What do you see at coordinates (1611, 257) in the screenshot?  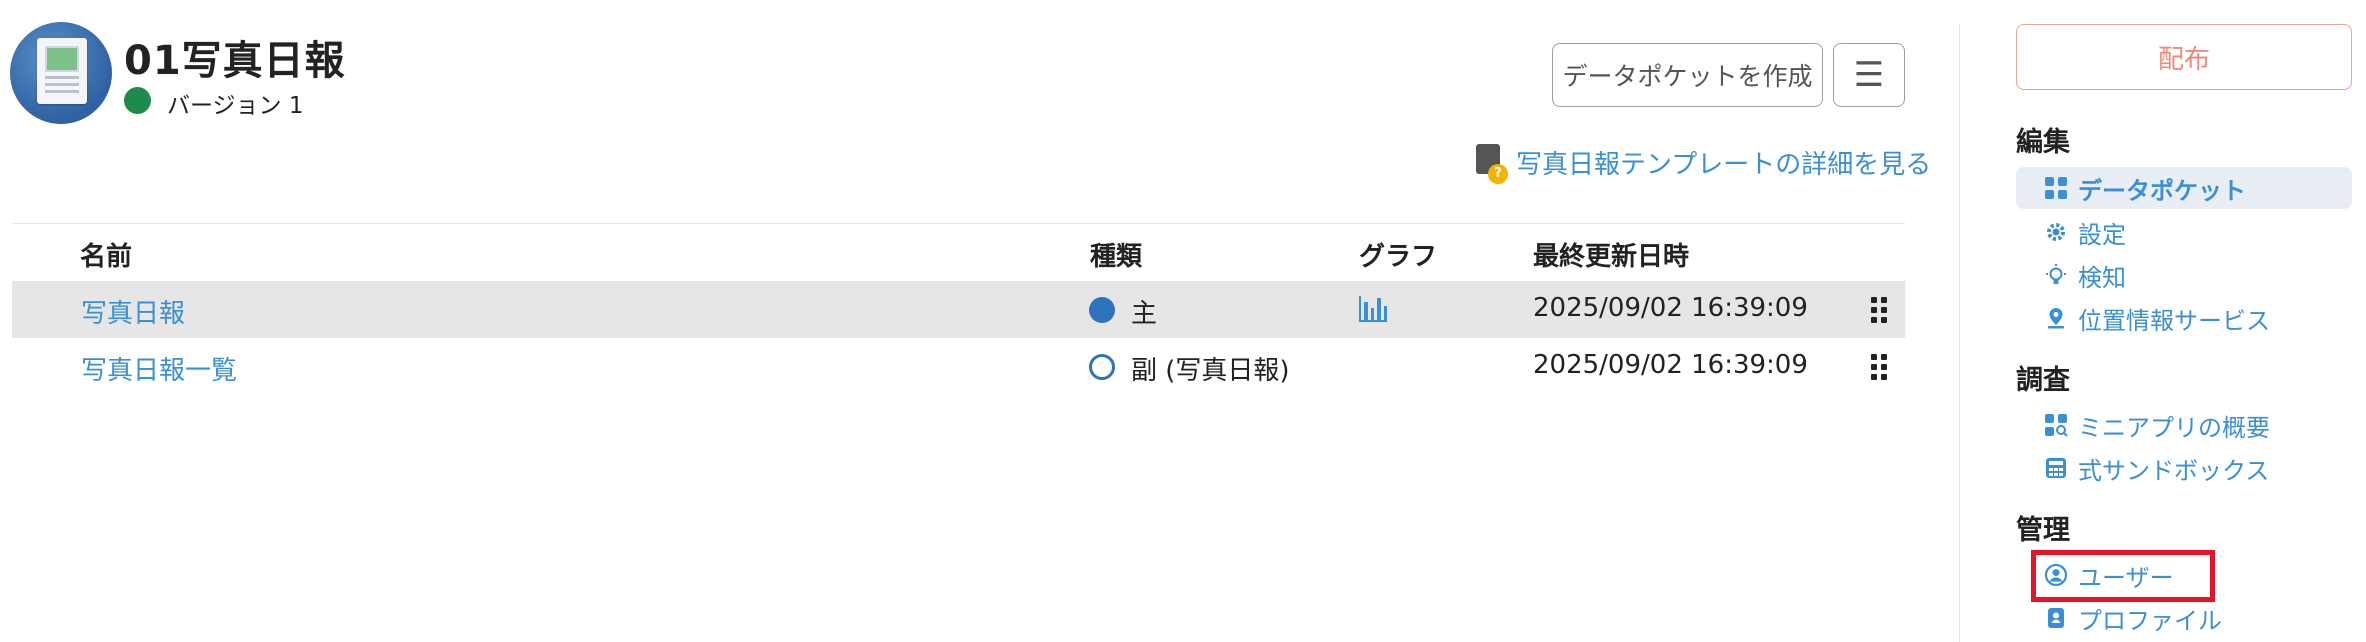 I see `column-header-updated: 最終更新日時` at bounding box center [1611, 257].